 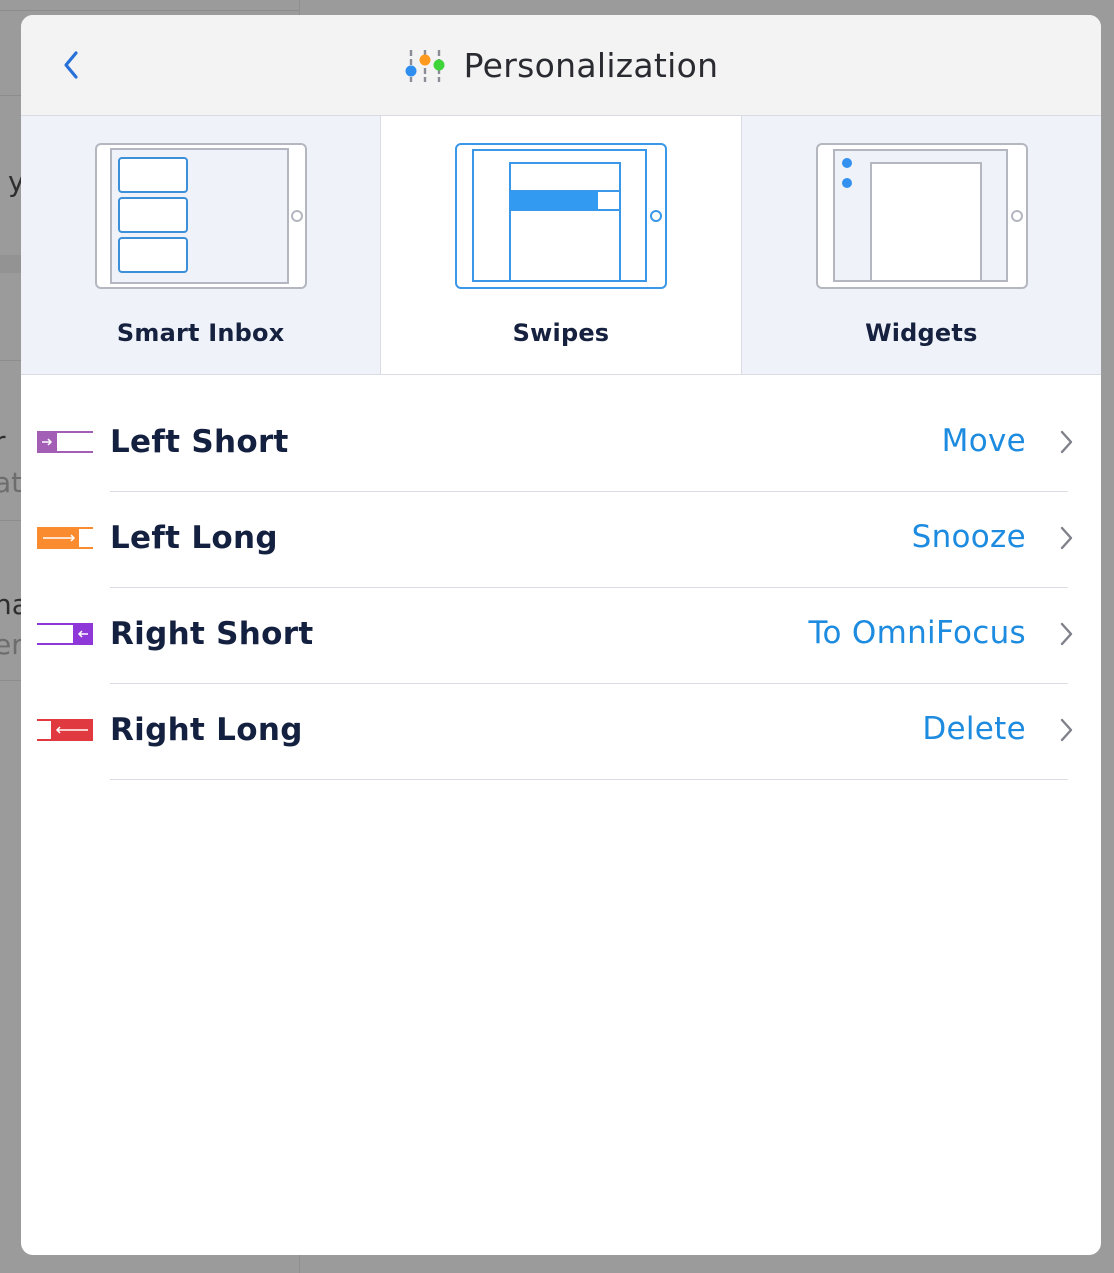 I want to click on tab-label: Swipes, so click(x=561, y=333).